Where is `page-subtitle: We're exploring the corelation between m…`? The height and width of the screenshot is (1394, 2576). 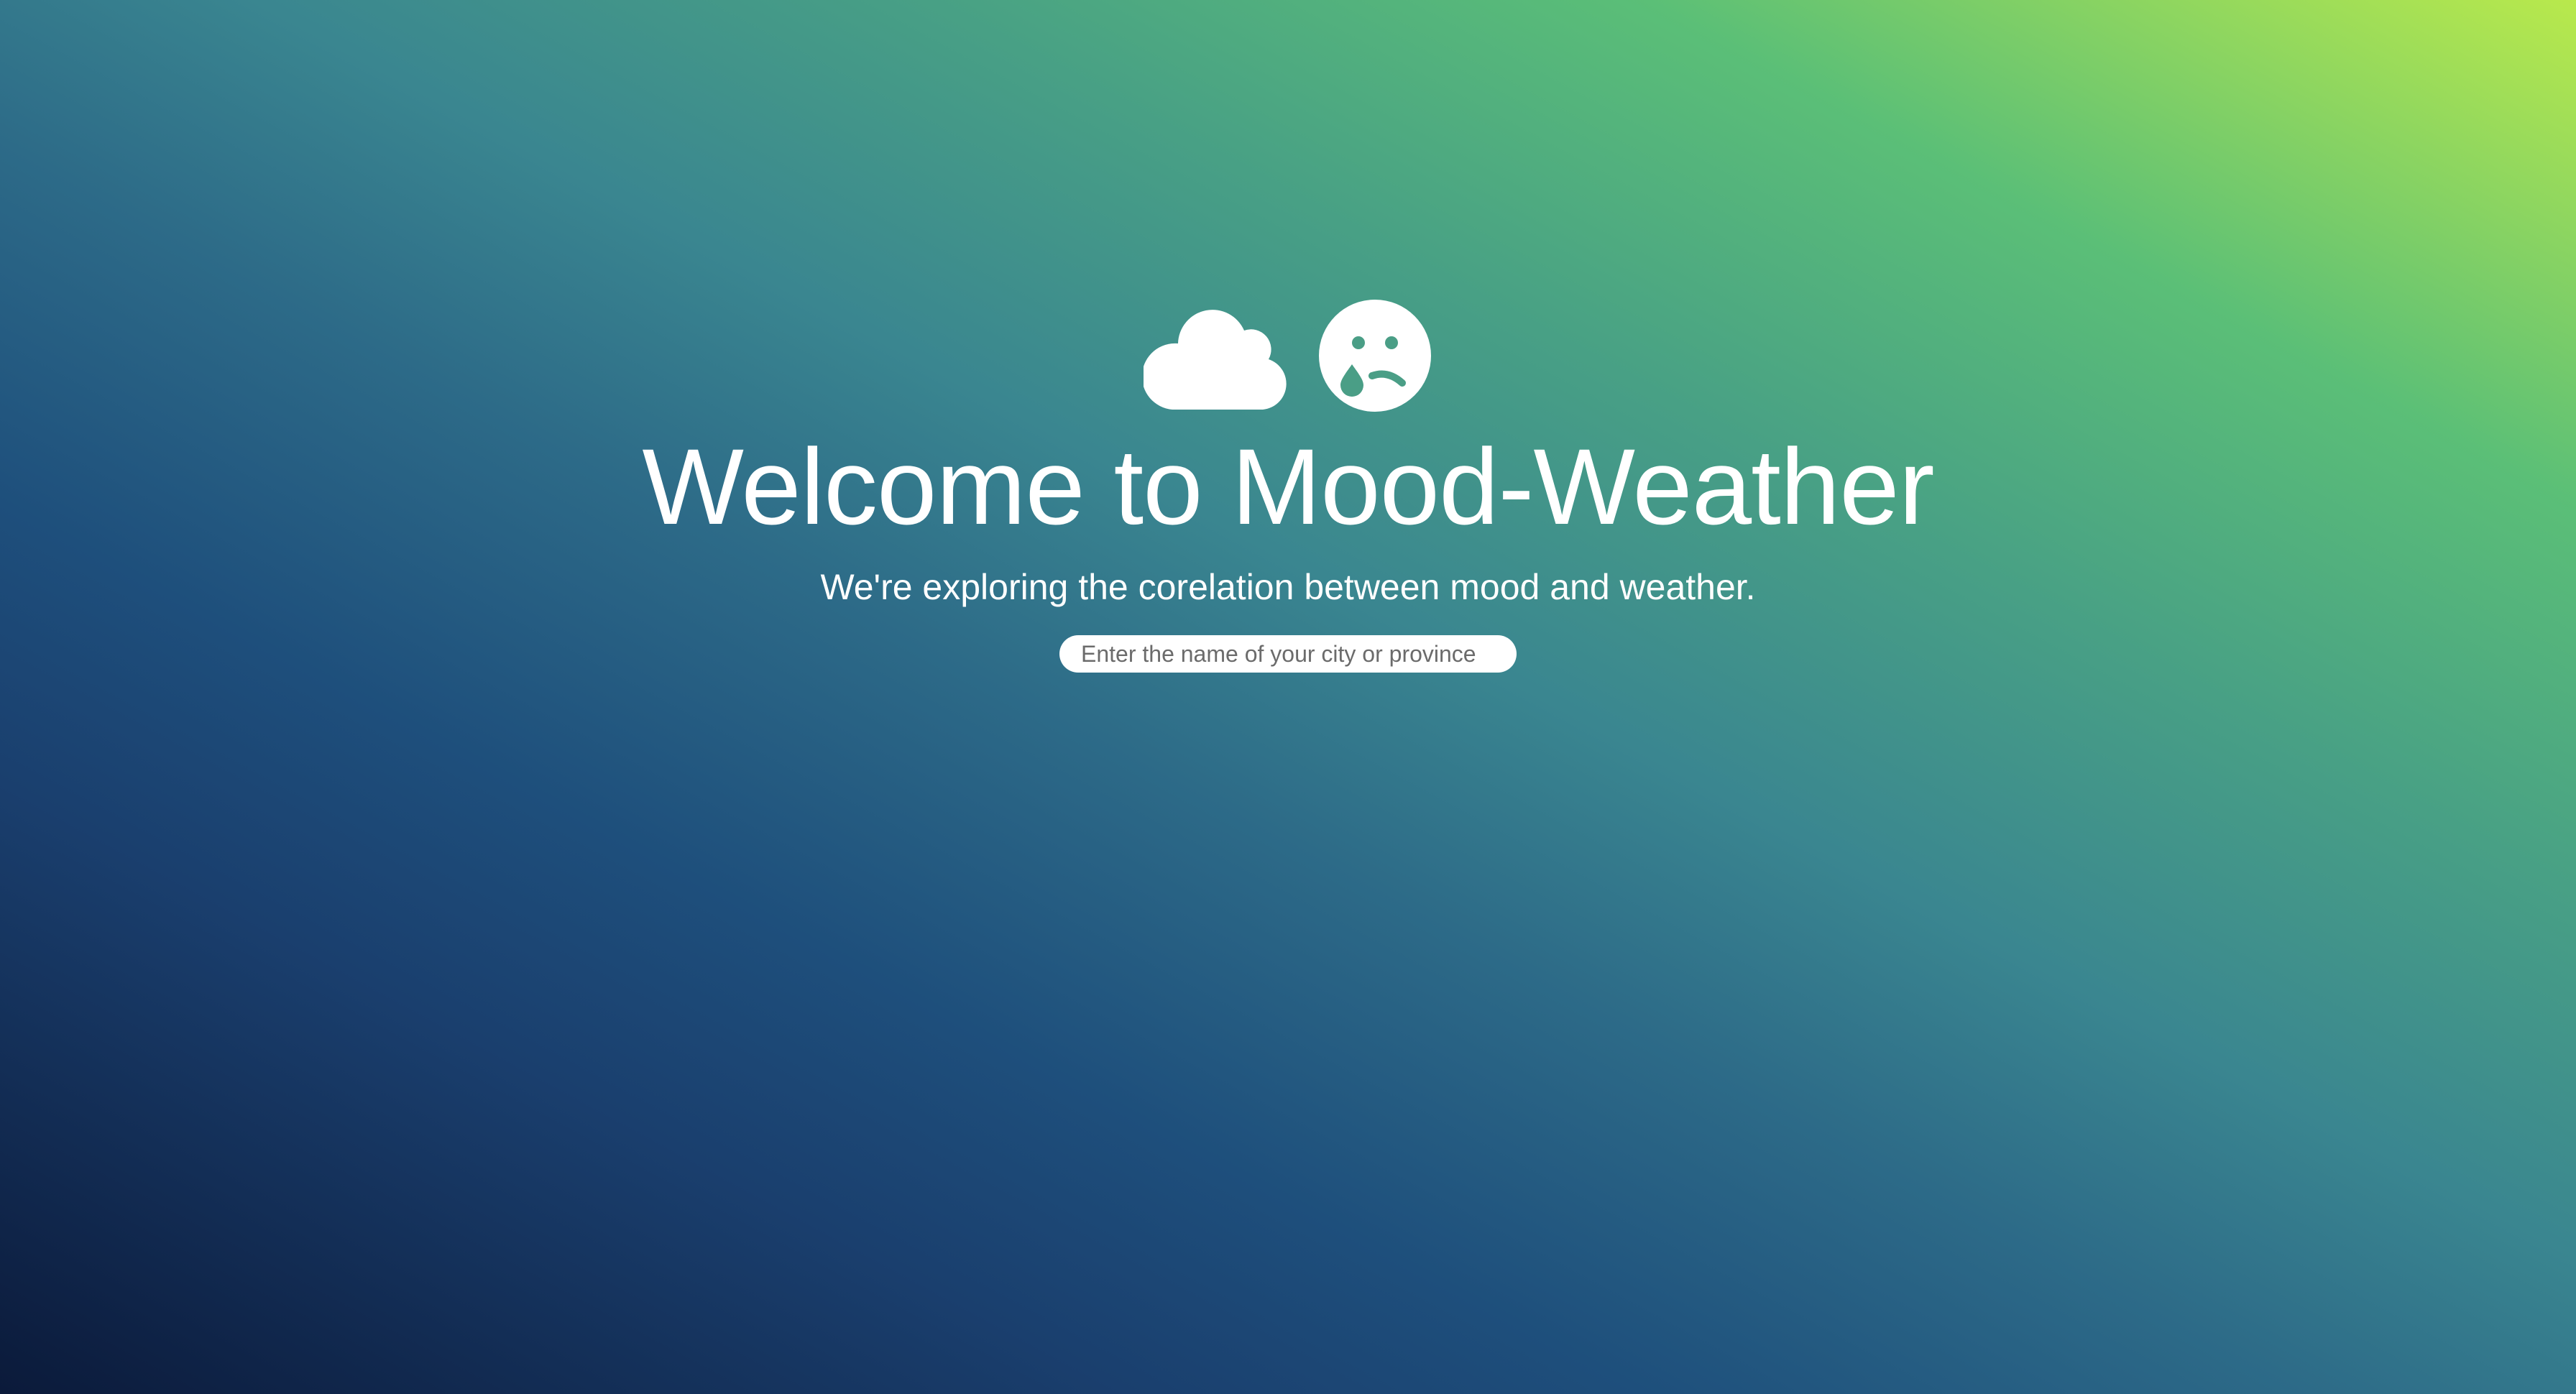 page-subtitle: We're exploring the corelation between m… is located at coordinates (1288, 587).